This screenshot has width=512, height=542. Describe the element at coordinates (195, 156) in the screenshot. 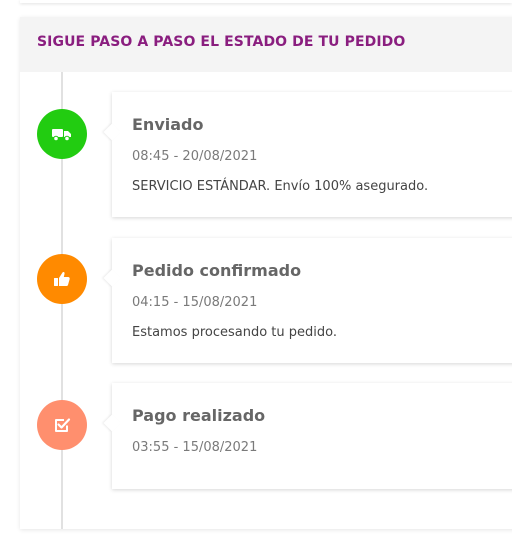

I see `step-date: 08:45 - 20/08/2021` at that location.